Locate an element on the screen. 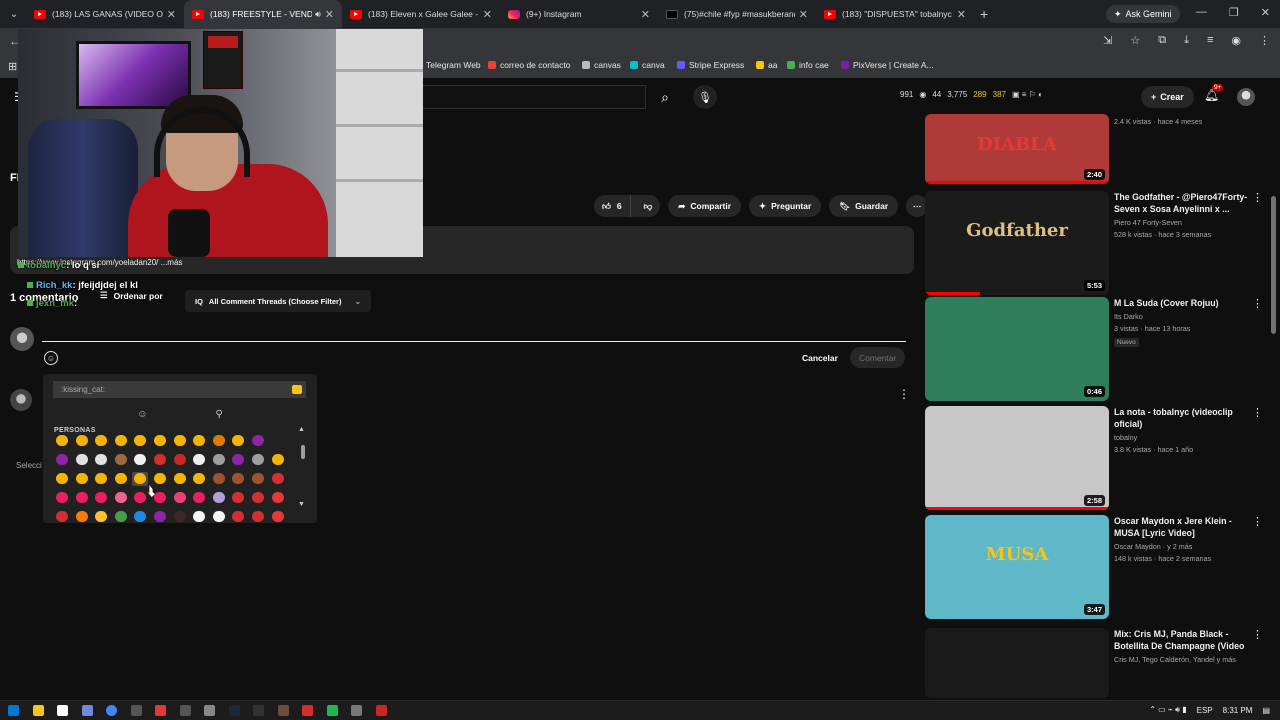  maximize-icon: ❐ is located at coordinates (1234, 12).